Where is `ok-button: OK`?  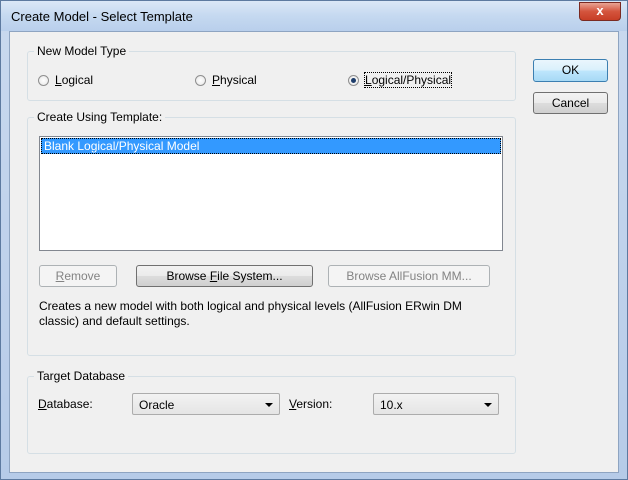
ok-button: OK is located at coordinates (570, 70).